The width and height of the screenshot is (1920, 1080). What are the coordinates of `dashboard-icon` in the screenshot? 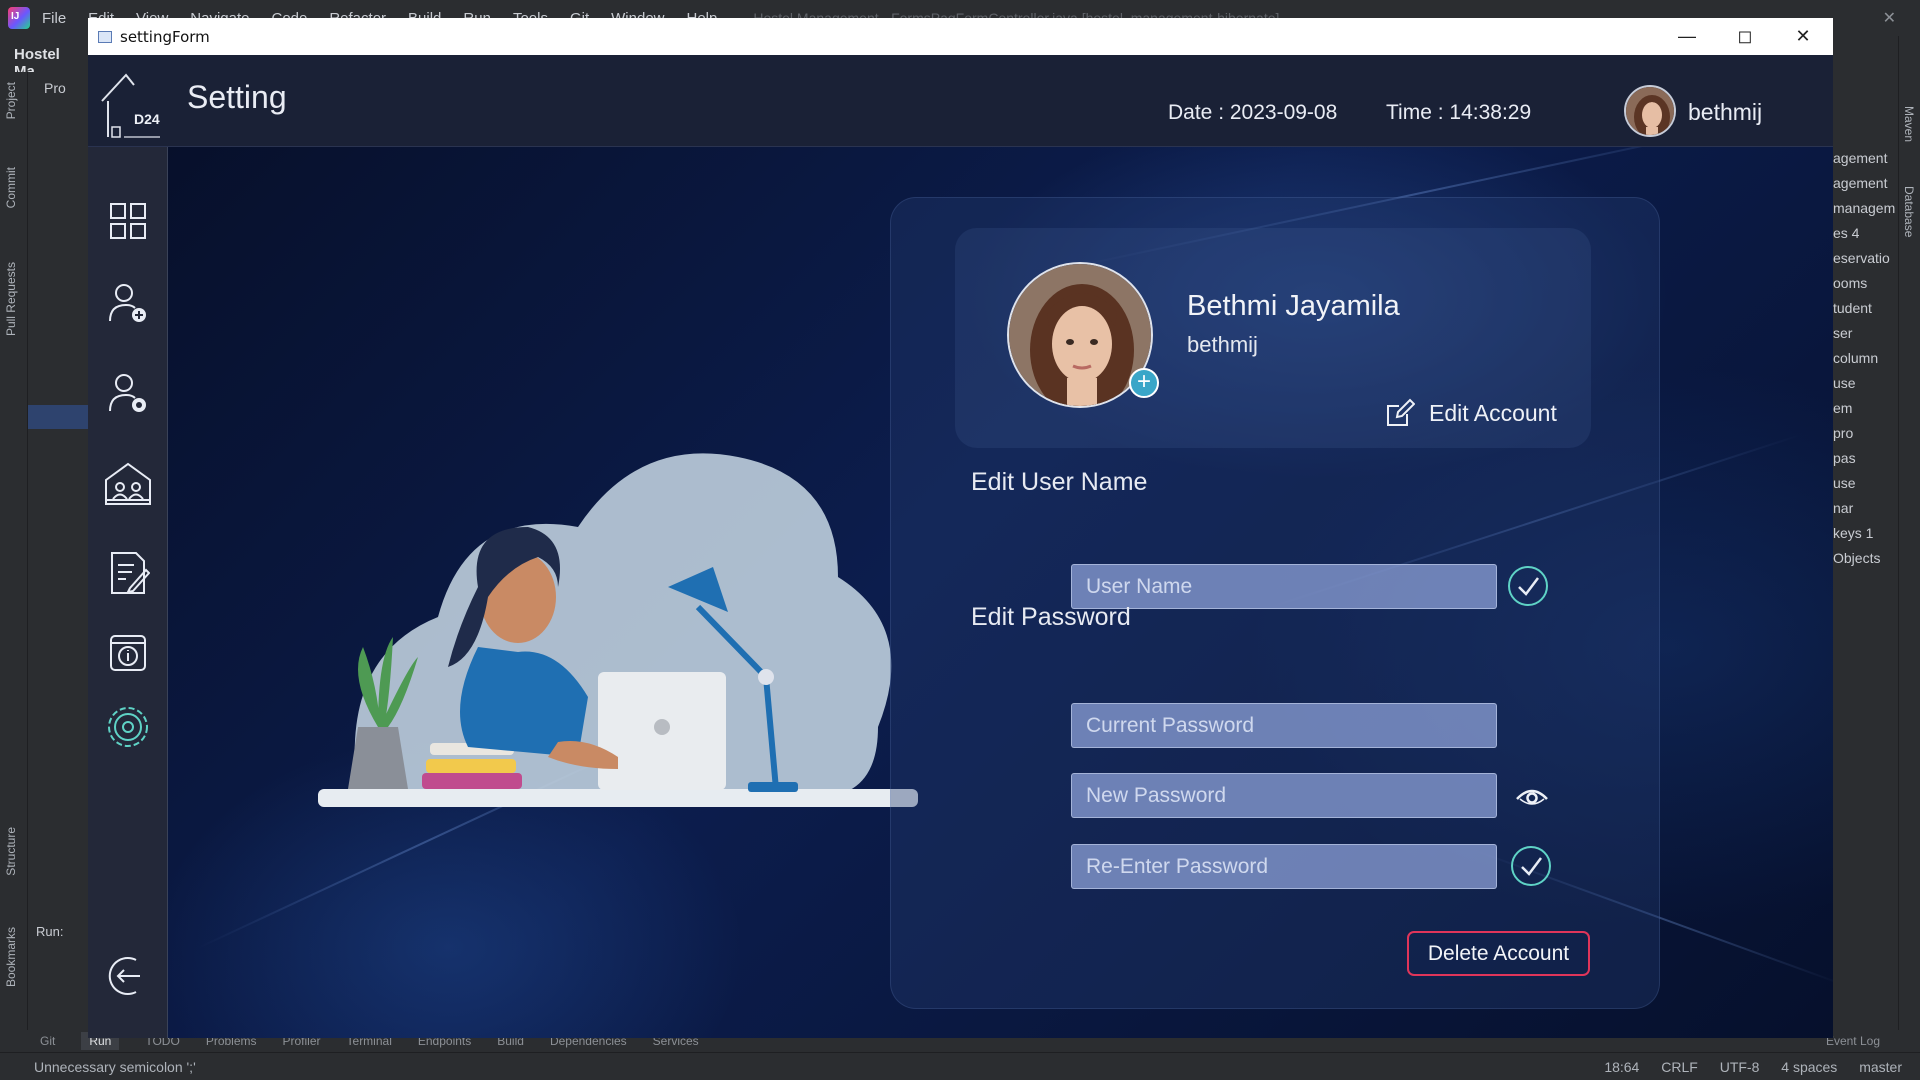 It's located at (128, 221).